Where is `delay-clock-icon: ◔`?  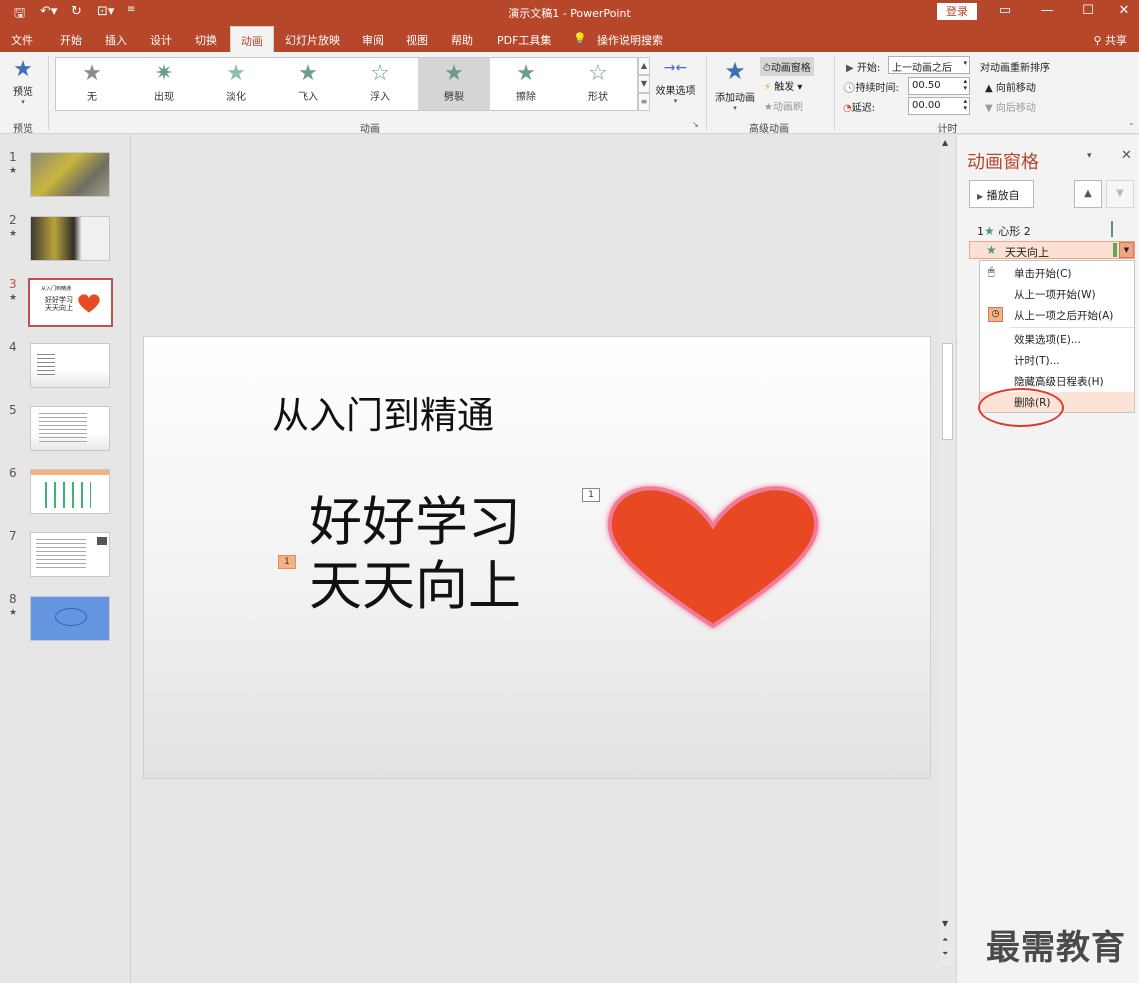
delay-clock-icon: ◔ is located at coordinates (847, 108).